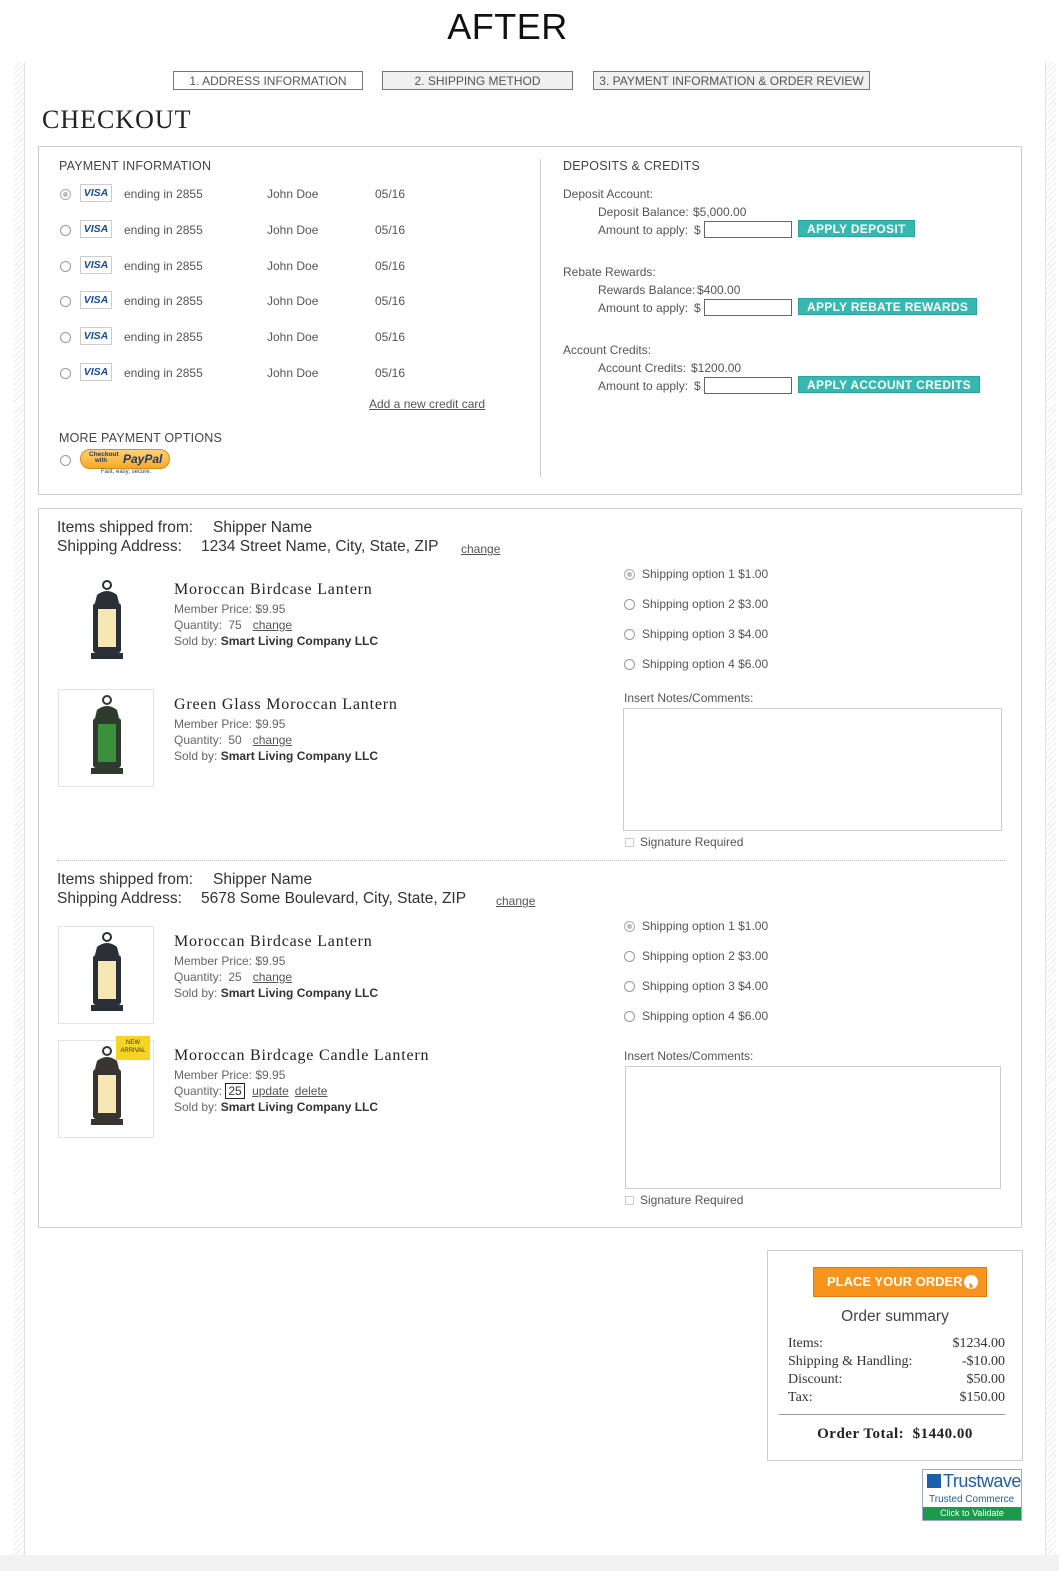  I want to click on payment-divider, so click(540, 318).